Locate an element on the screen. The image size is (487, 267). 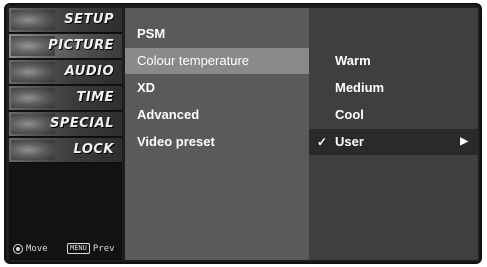
prev-hint-label: Prev is located at coordinates (103, 248).